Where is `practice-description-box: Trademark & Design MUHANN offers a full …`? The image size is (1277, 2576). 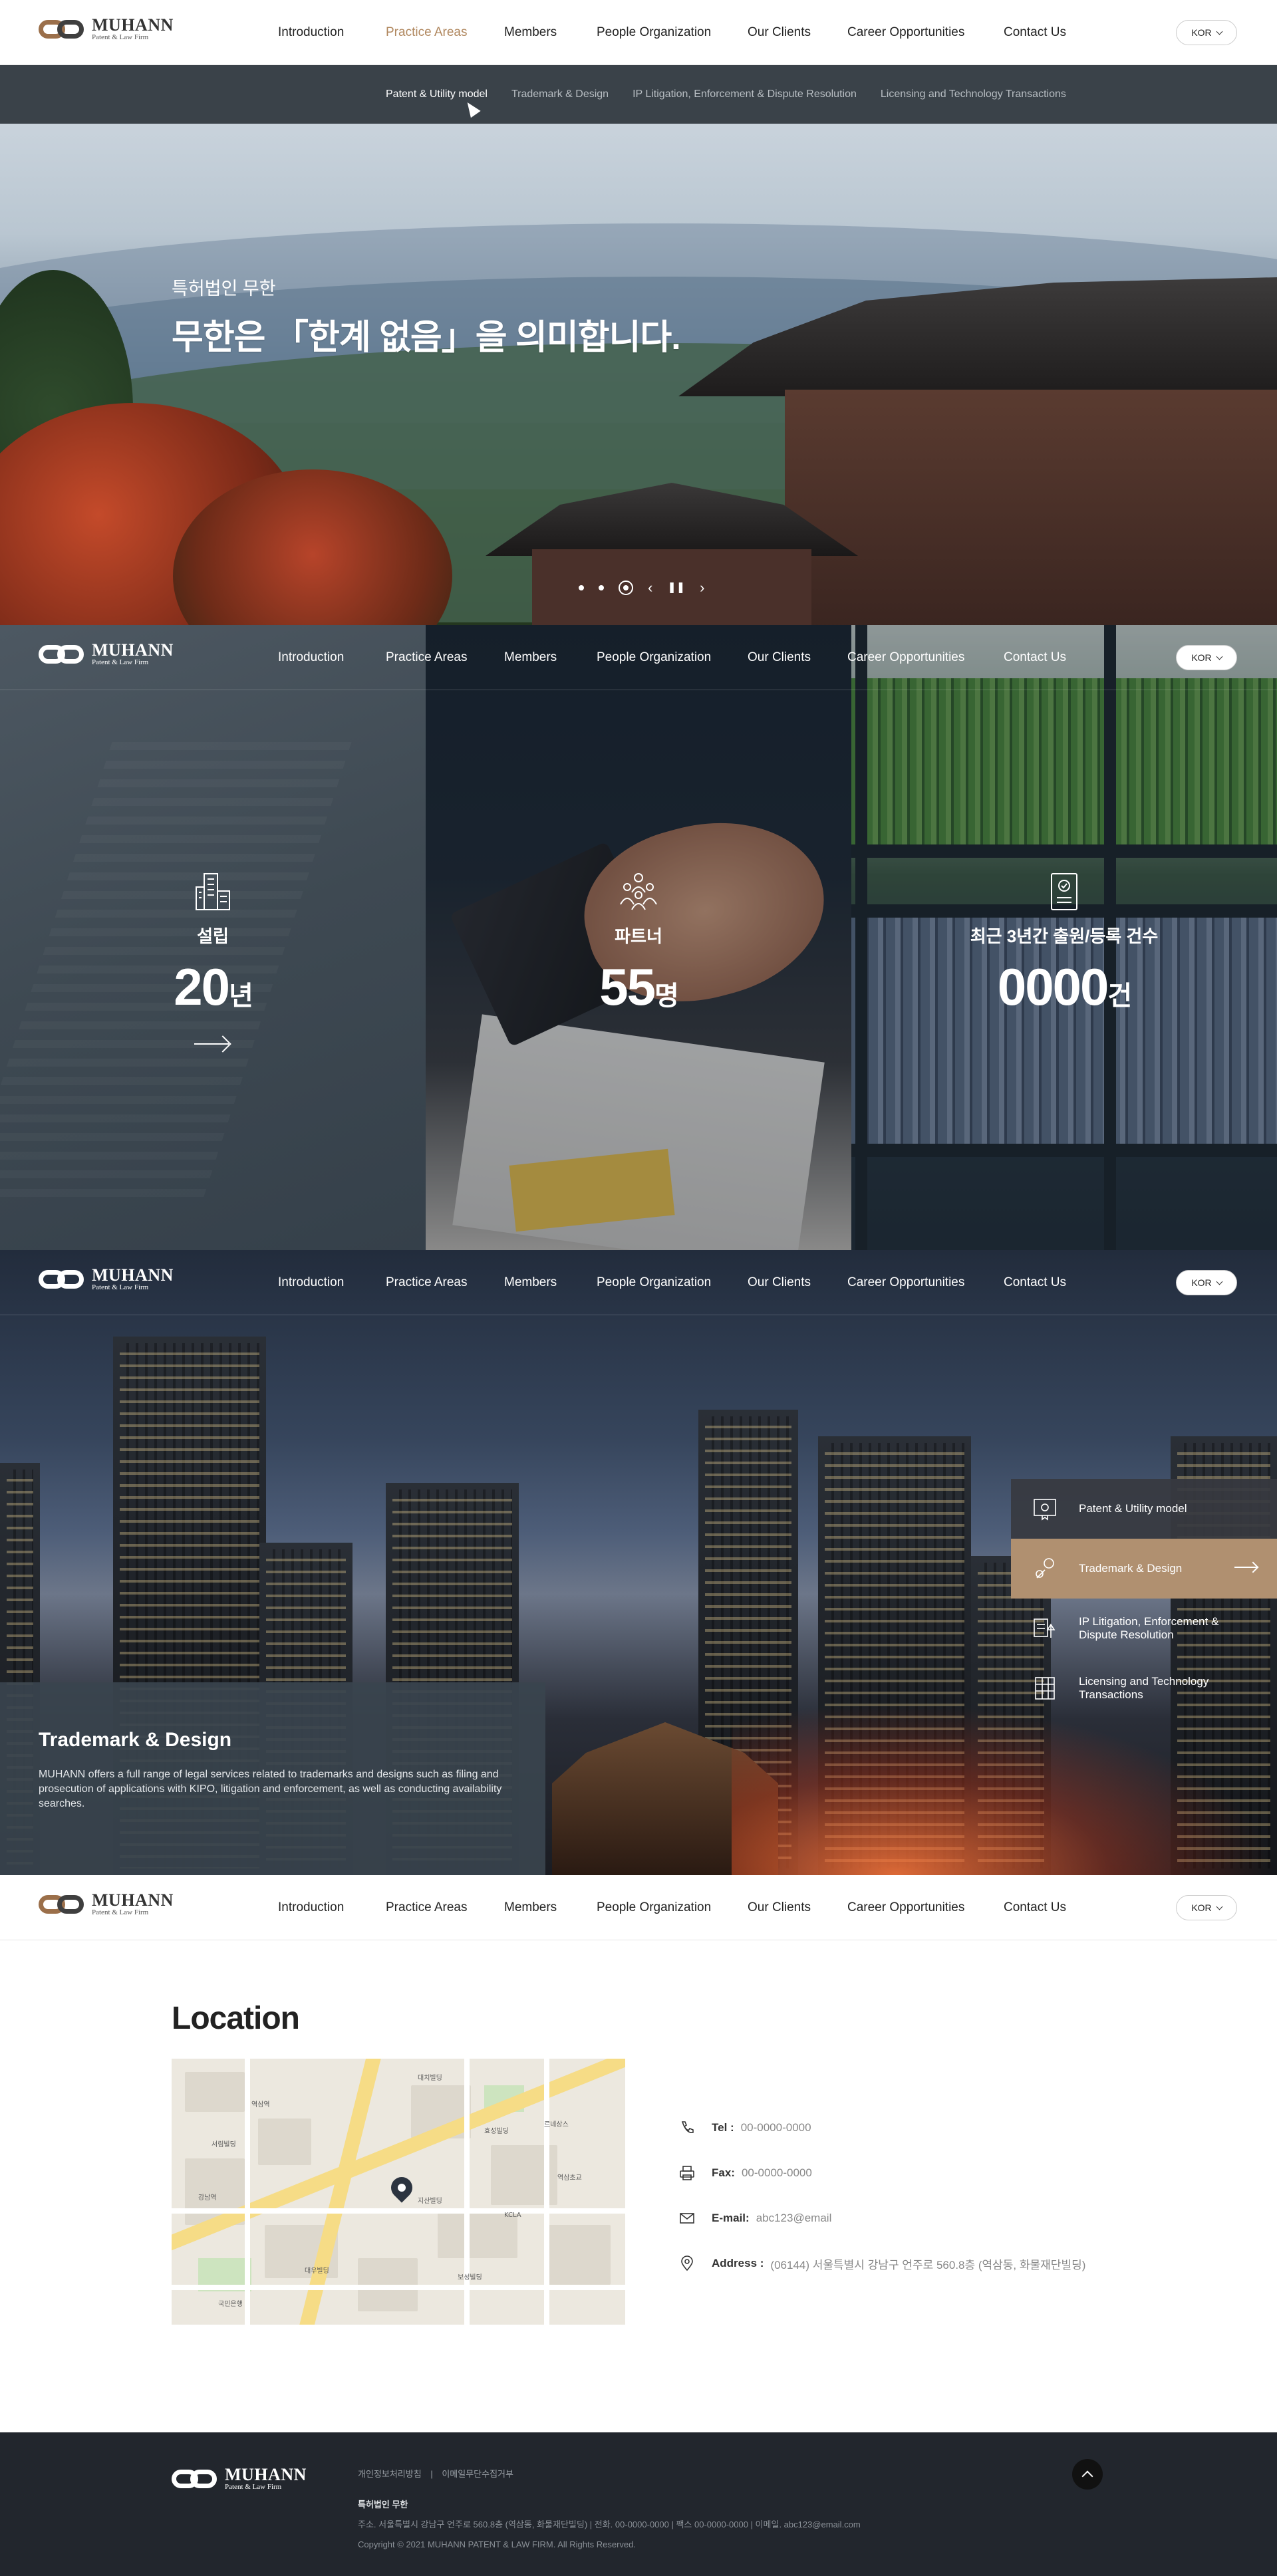
practice-description-box: Trademark & Design MUHANN offers a full … is located at coordinates (273, 1778).